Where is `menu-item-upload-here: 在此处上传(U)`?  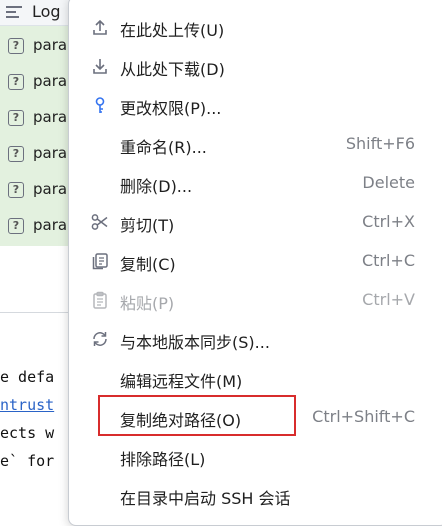 menu-item-upload-here: 在此处上传(U) is located at coordinates (254, 27).